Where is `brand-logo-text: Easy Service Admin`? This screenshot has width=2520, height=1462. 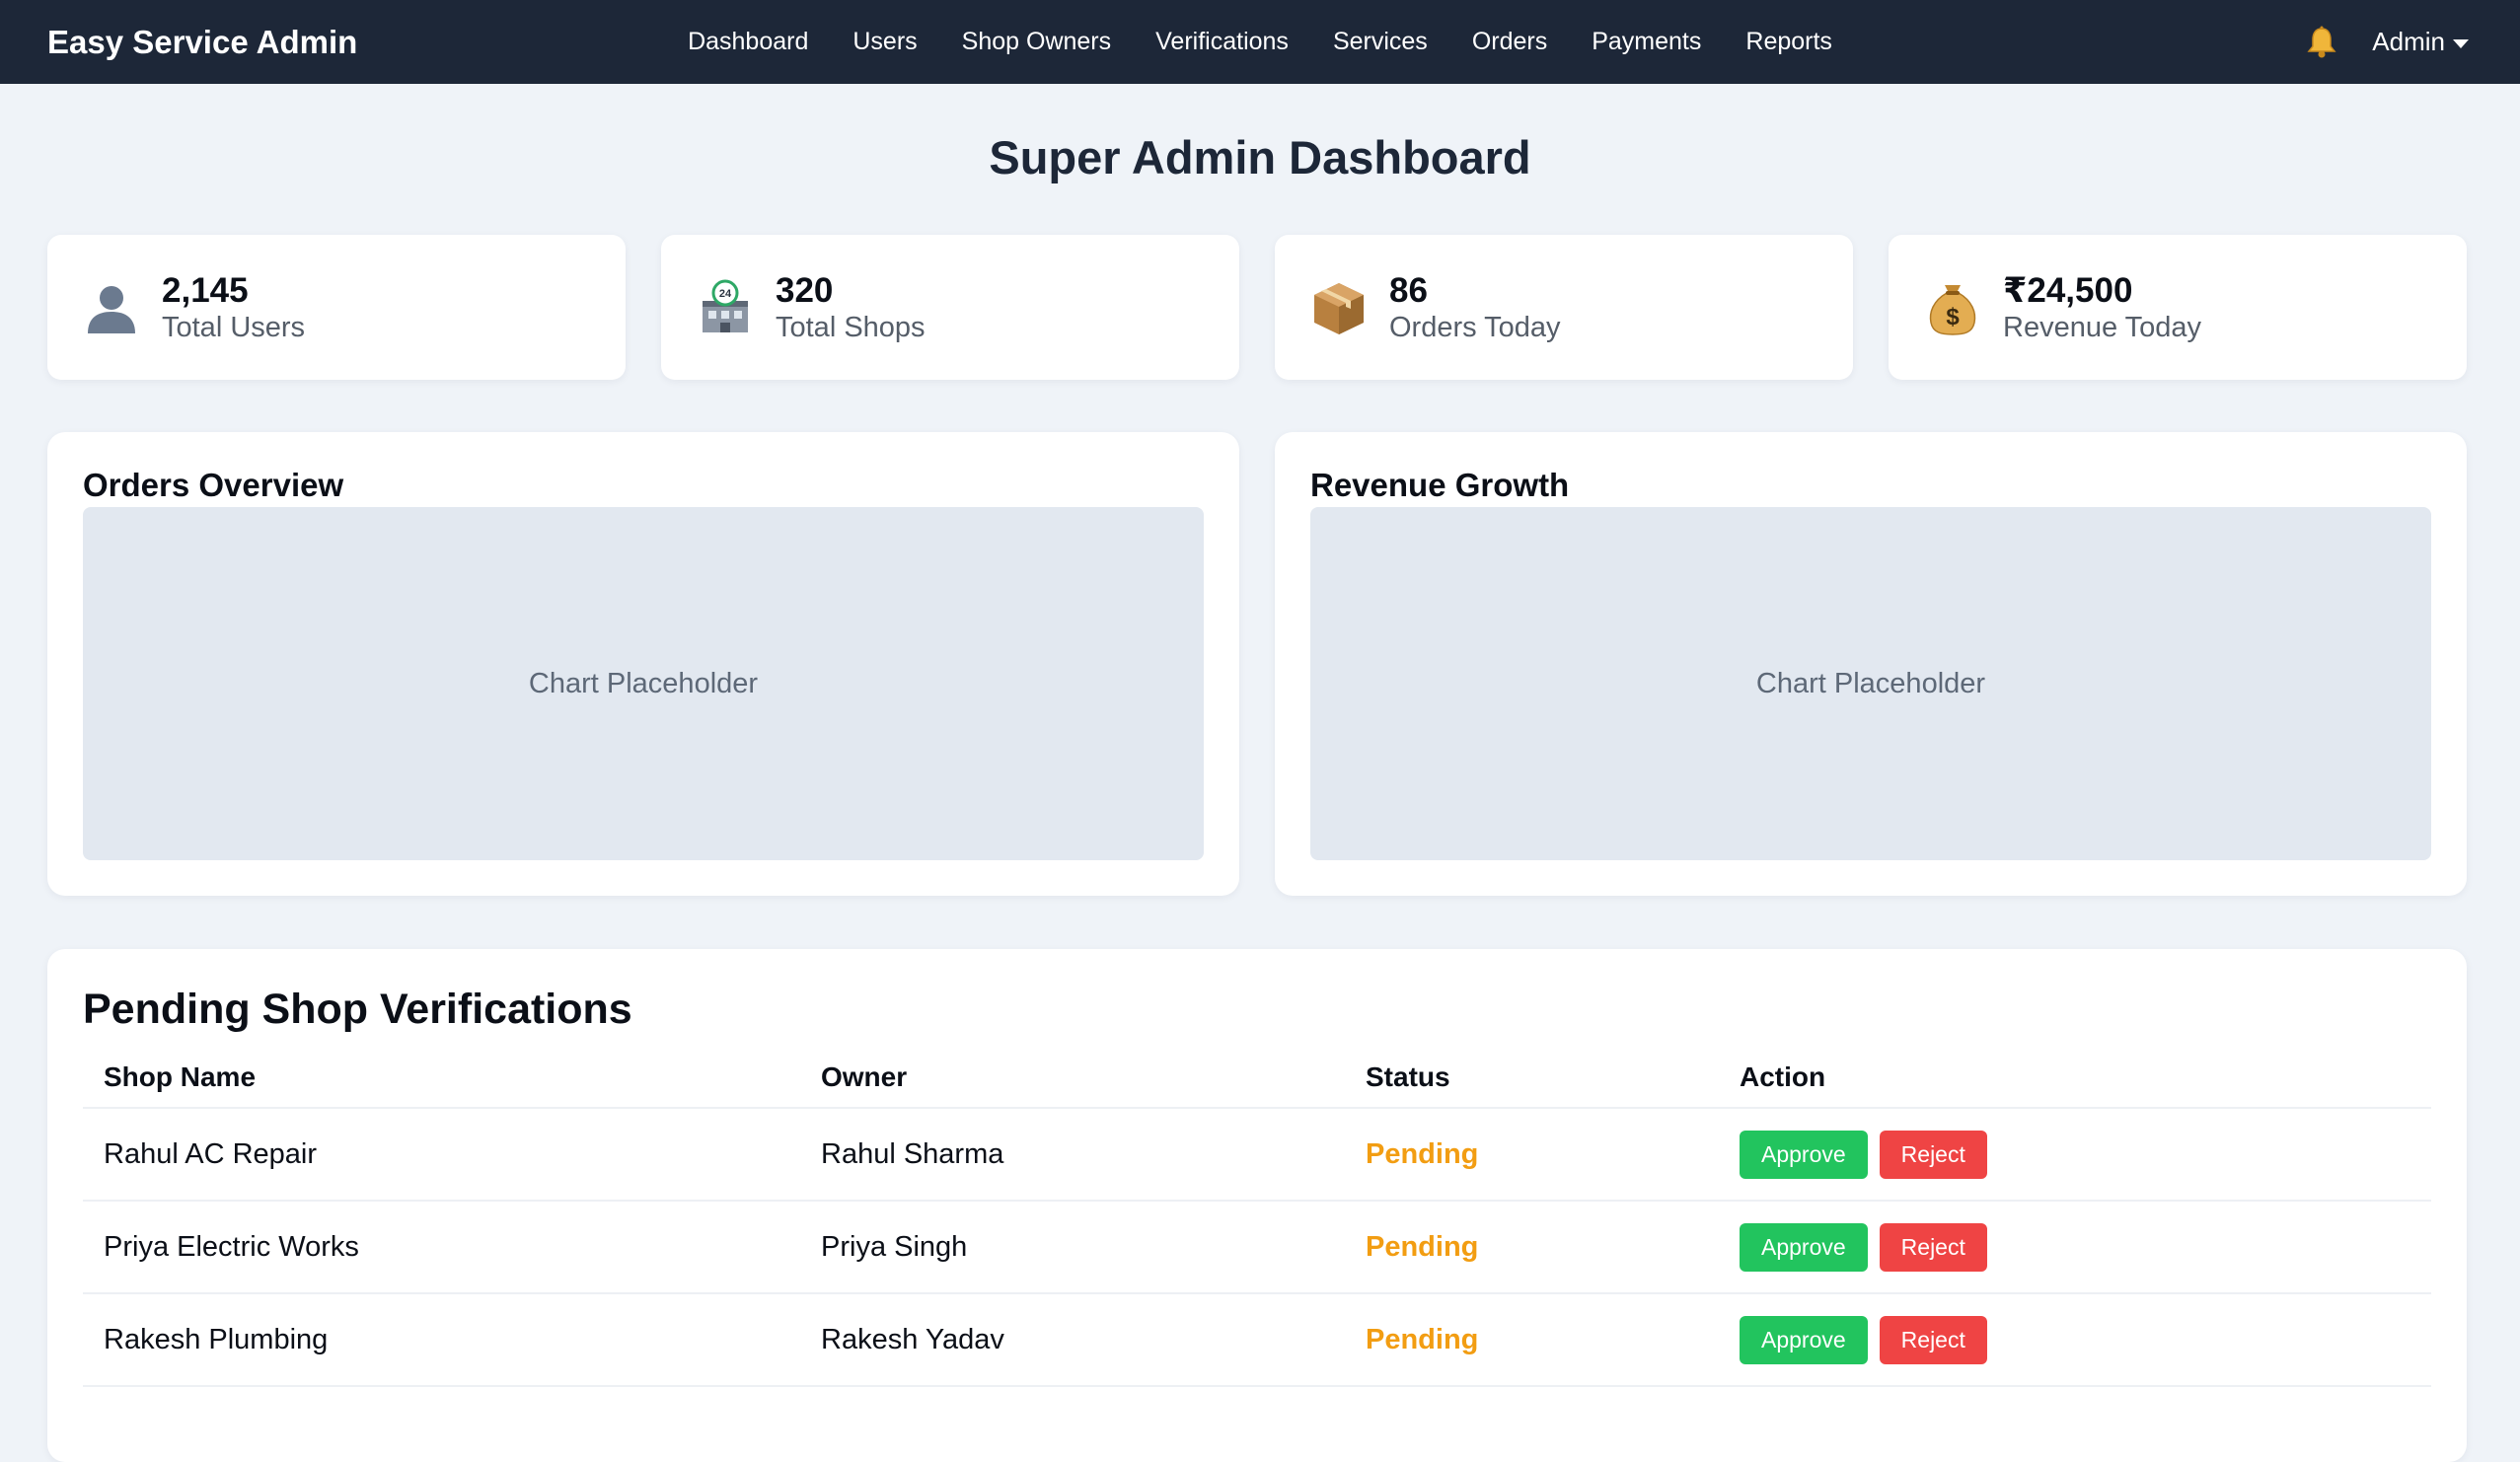 brand-logo-text: Easy Service Admin is located at coordinates (202, 42).